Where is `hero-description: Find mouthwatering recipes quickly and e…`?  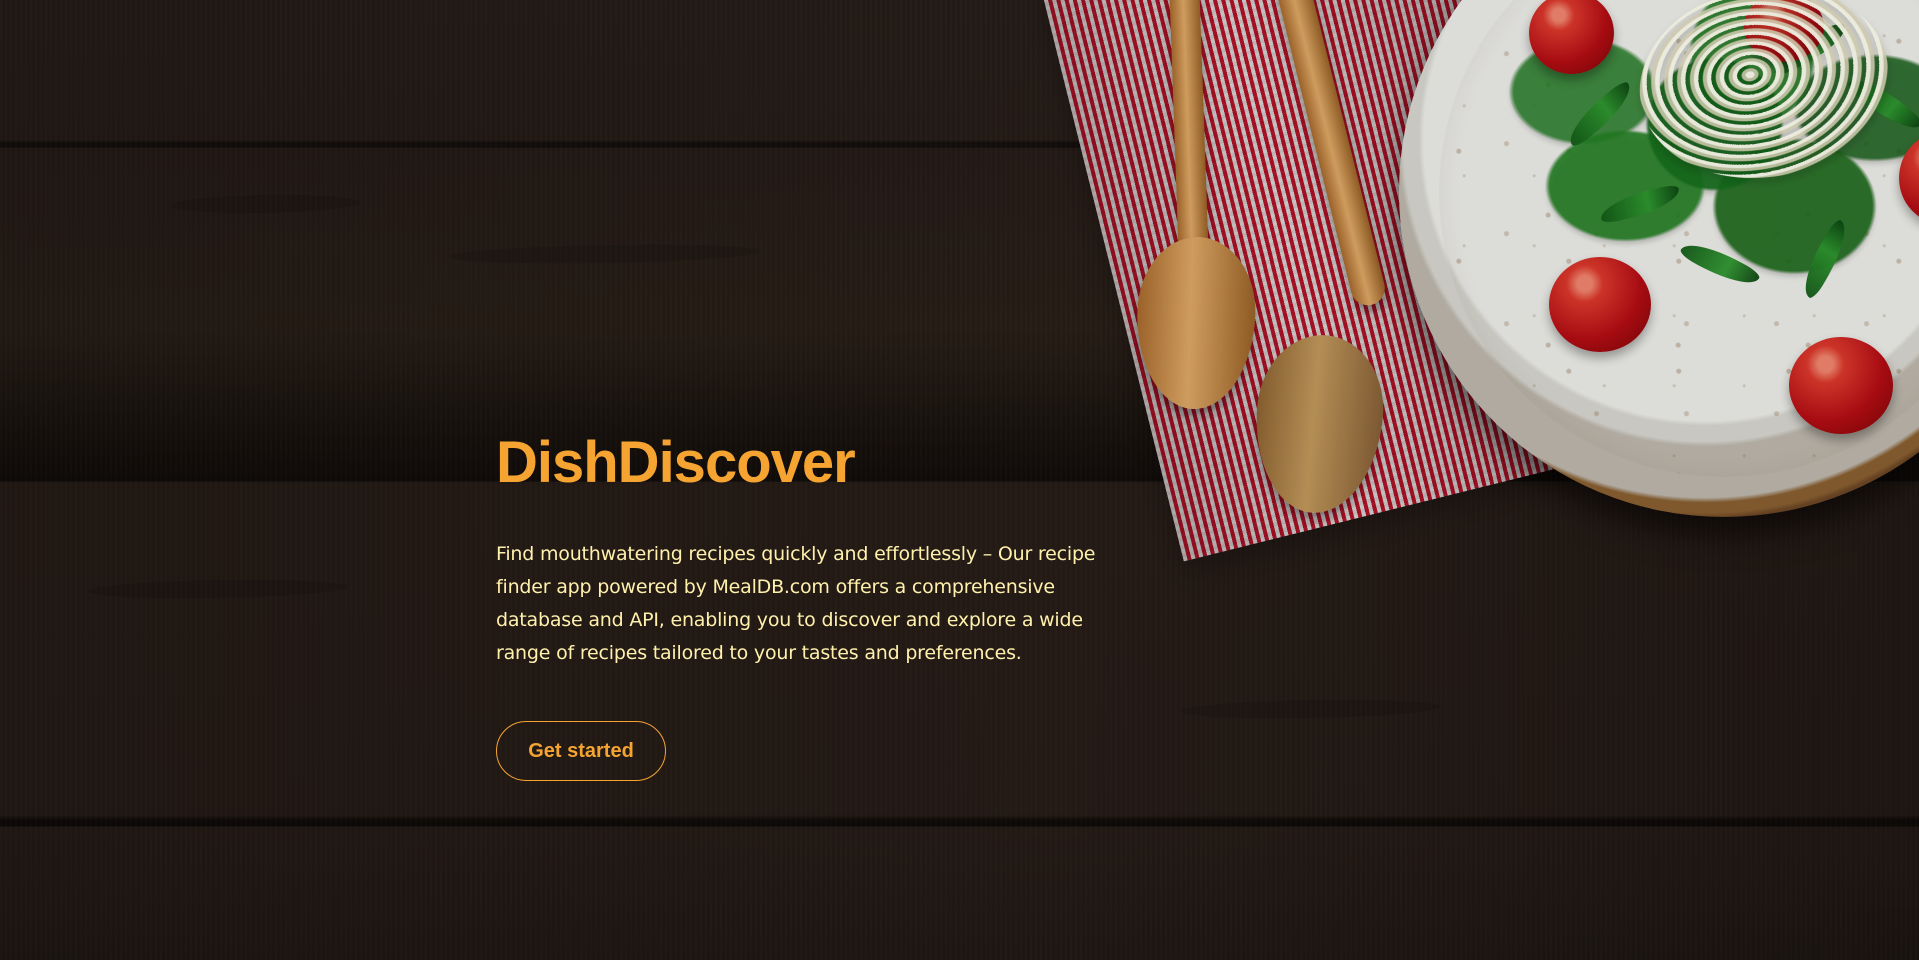 hero-description: Find mouthwatering recipes quickly and e… is located at coordinates (796, 603).